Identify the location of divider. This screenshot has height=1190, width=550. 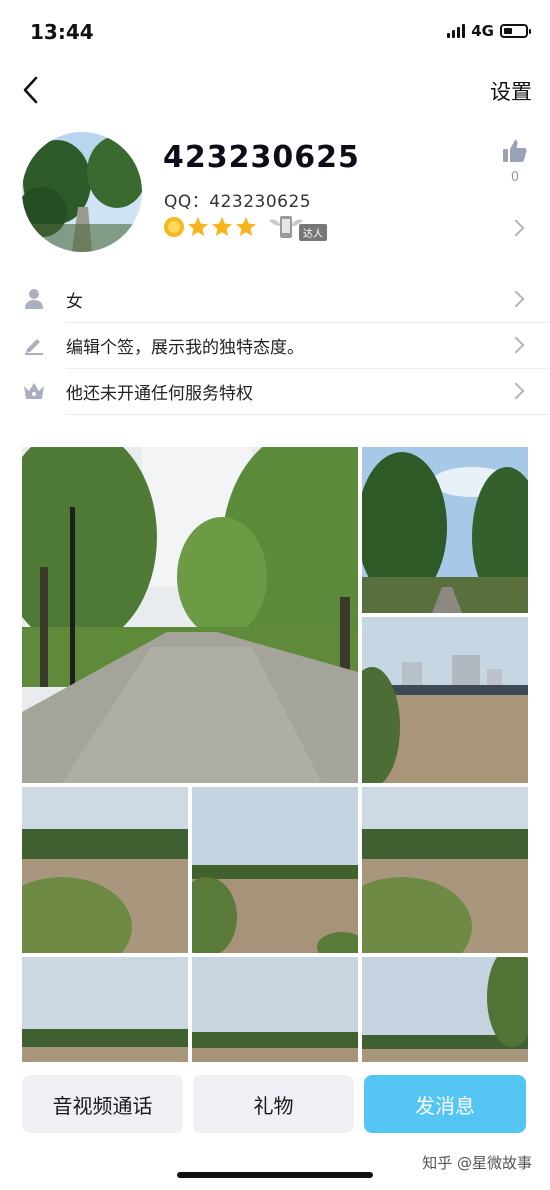
(308, 414).